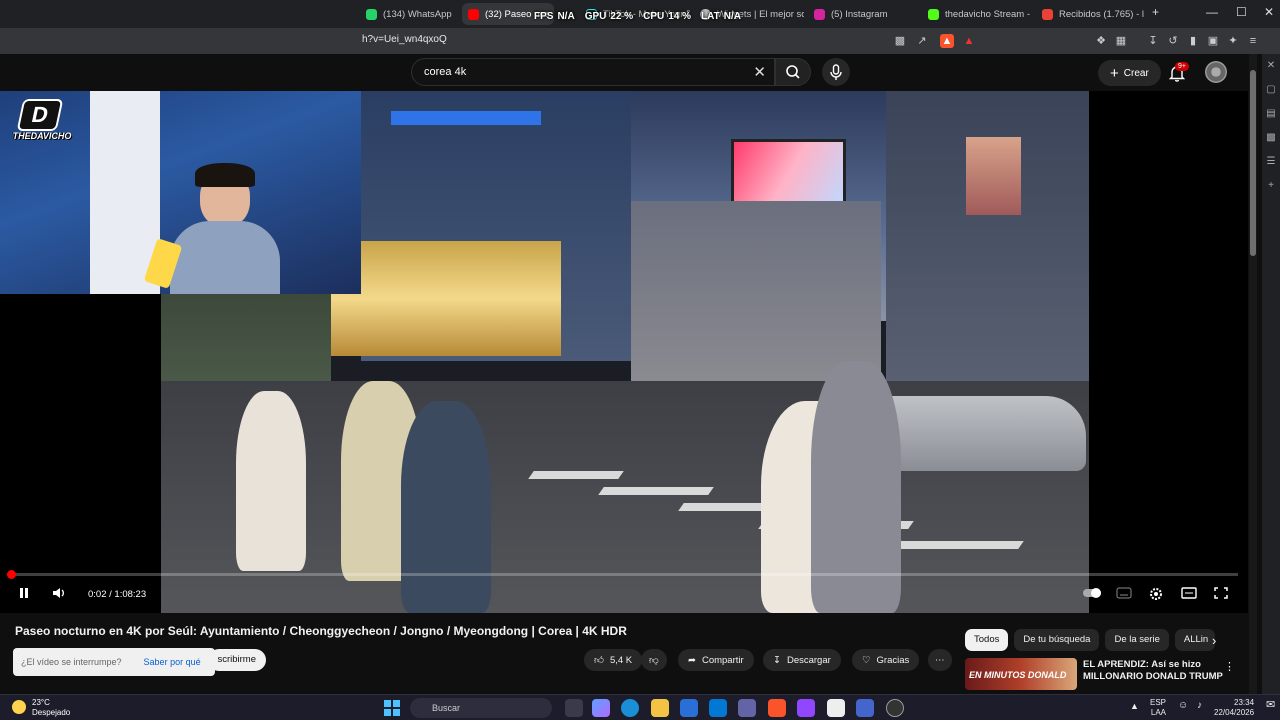 The width and height of the screenshot is (1280, 720). What do you see at coordinates (1271, 186) in the screenshot?
I see `add-panel-icon: +` at bounding box center [1271, 186].